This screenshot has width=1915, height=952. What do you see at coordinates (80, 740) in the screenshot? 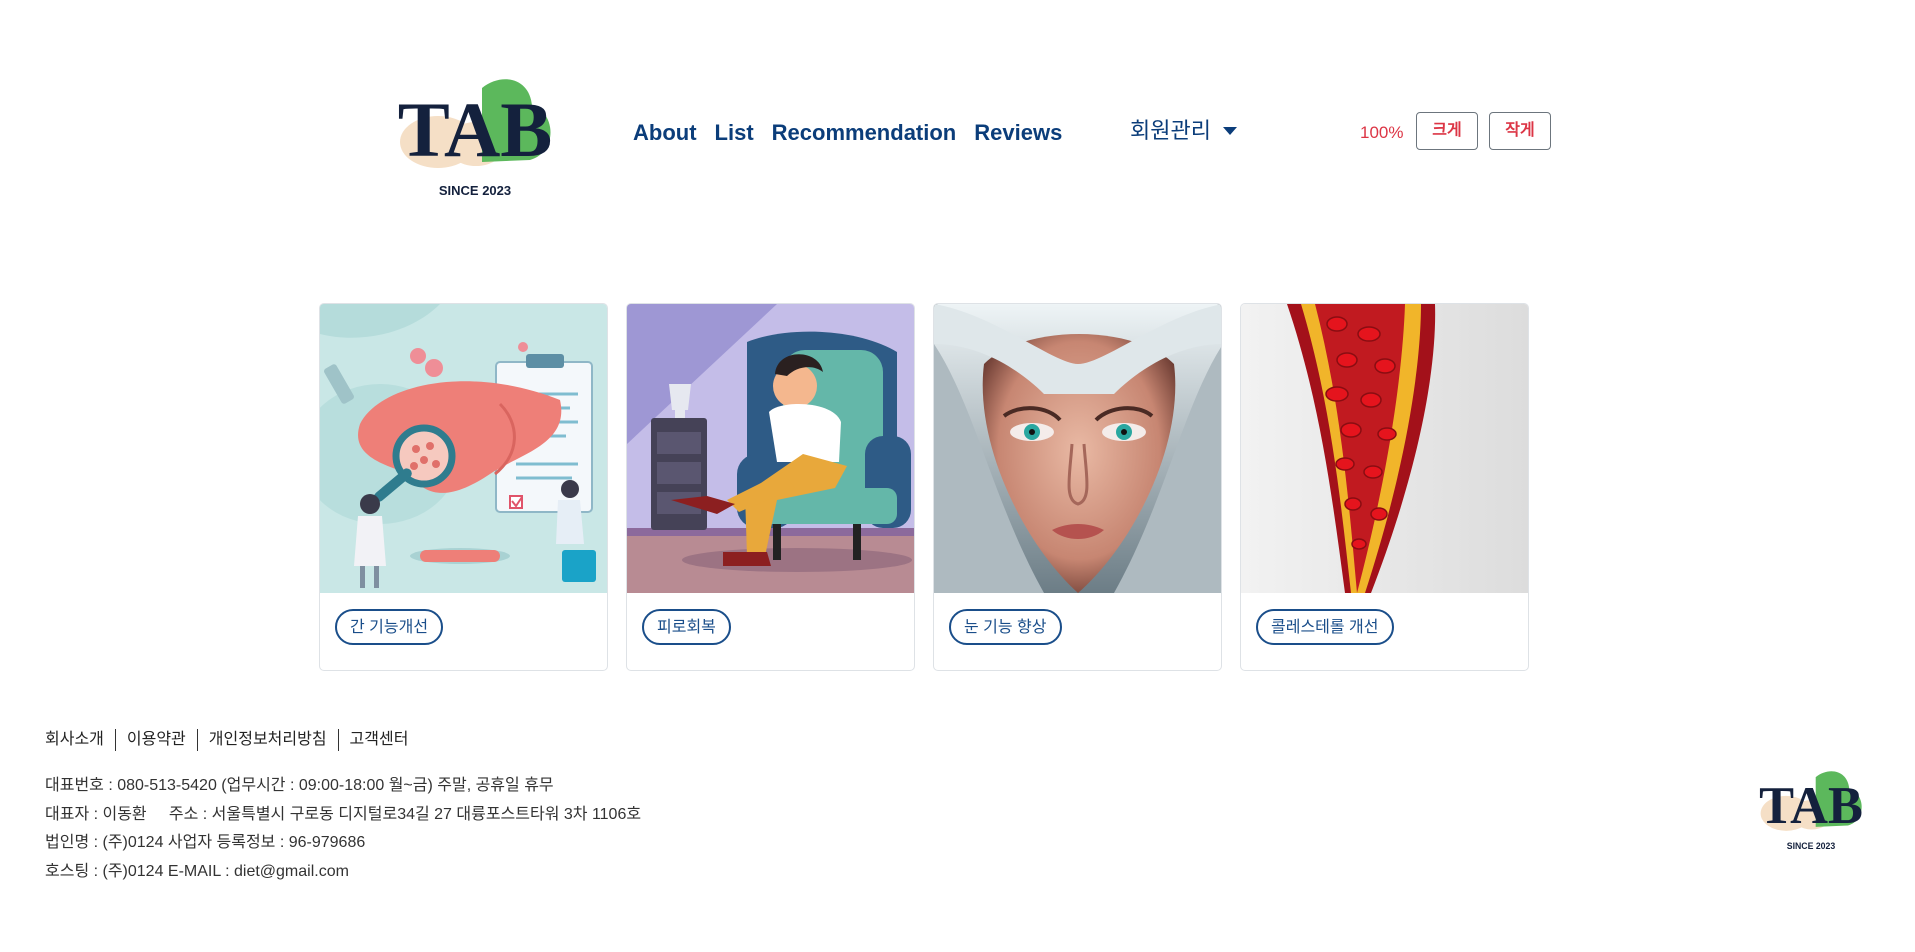
I see `footer-link-company: 회사소개` at bounding box center [80, 740].